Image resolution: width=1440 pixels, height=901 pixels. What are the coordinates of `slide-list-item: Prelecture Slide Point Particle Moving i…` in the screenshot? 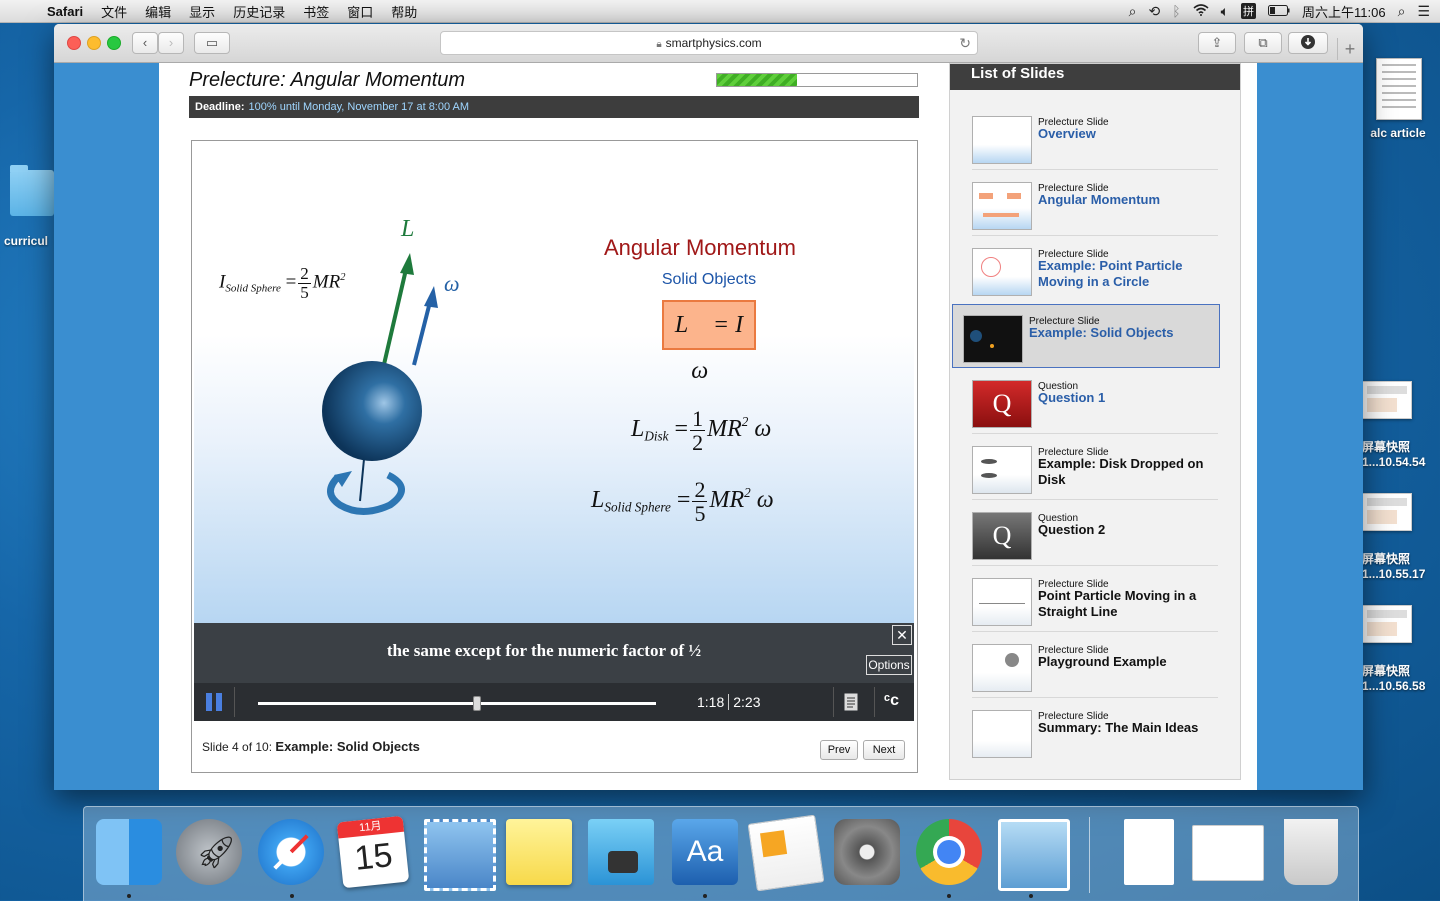 It's located at (1095, 600).